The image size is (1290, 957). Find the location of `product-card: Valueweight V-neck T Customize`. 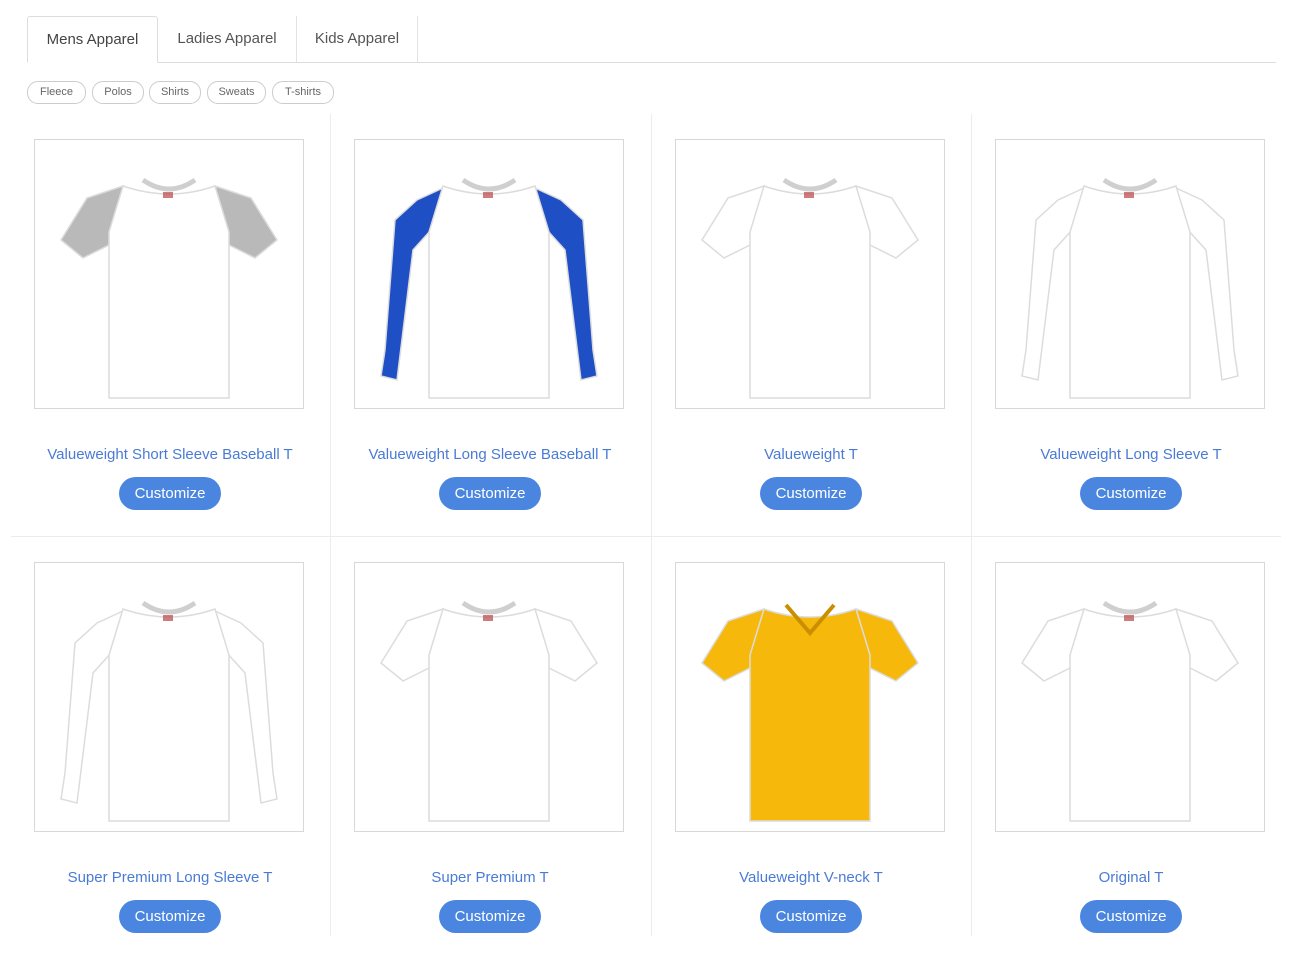

product-card: Valueweight V-neck T Customize is located at coordinates (811, 747).